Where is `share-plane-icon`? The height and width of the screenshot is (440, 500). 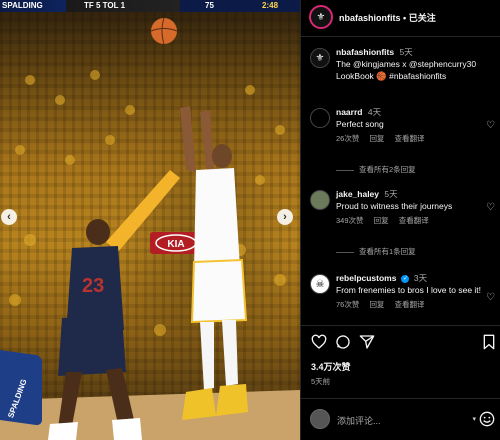 share-plane-icon is located at coordinates (367, 342).